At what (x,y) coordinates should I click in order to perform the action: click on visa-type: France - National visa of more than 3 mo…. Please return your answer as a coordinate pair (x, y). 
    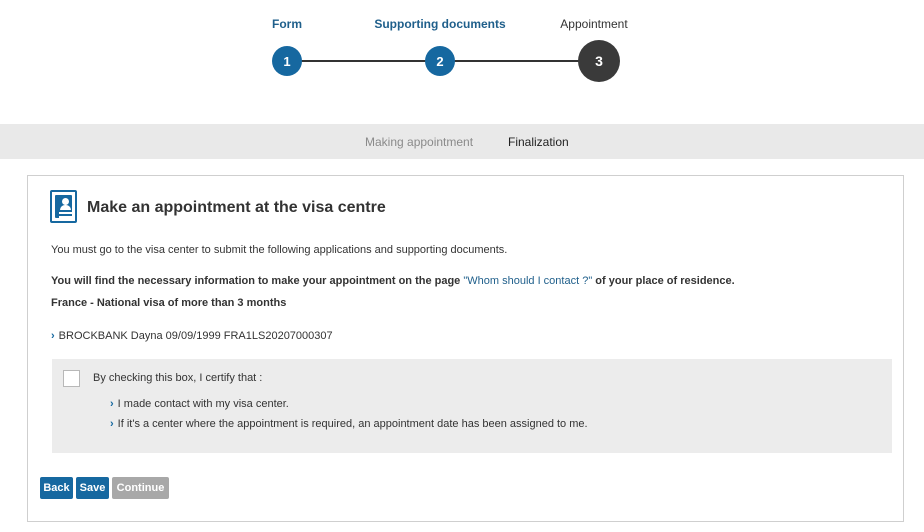
    Looking at the image, I should click on (169, 303).